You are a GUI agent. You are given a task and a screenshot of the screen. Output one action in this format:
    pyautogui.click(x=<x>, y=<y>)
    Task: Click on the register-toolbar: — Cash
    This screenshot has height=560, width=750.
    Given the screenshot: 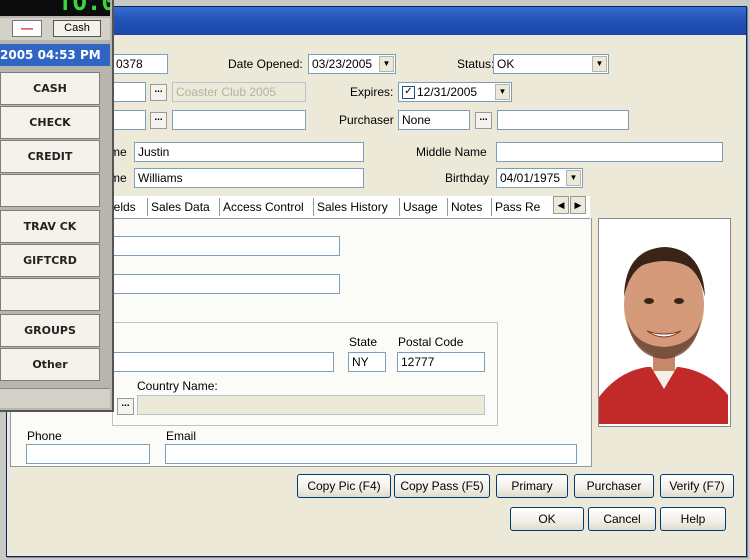 What is the action you would take?
    pyautogui.click(x=55, y=29)
    